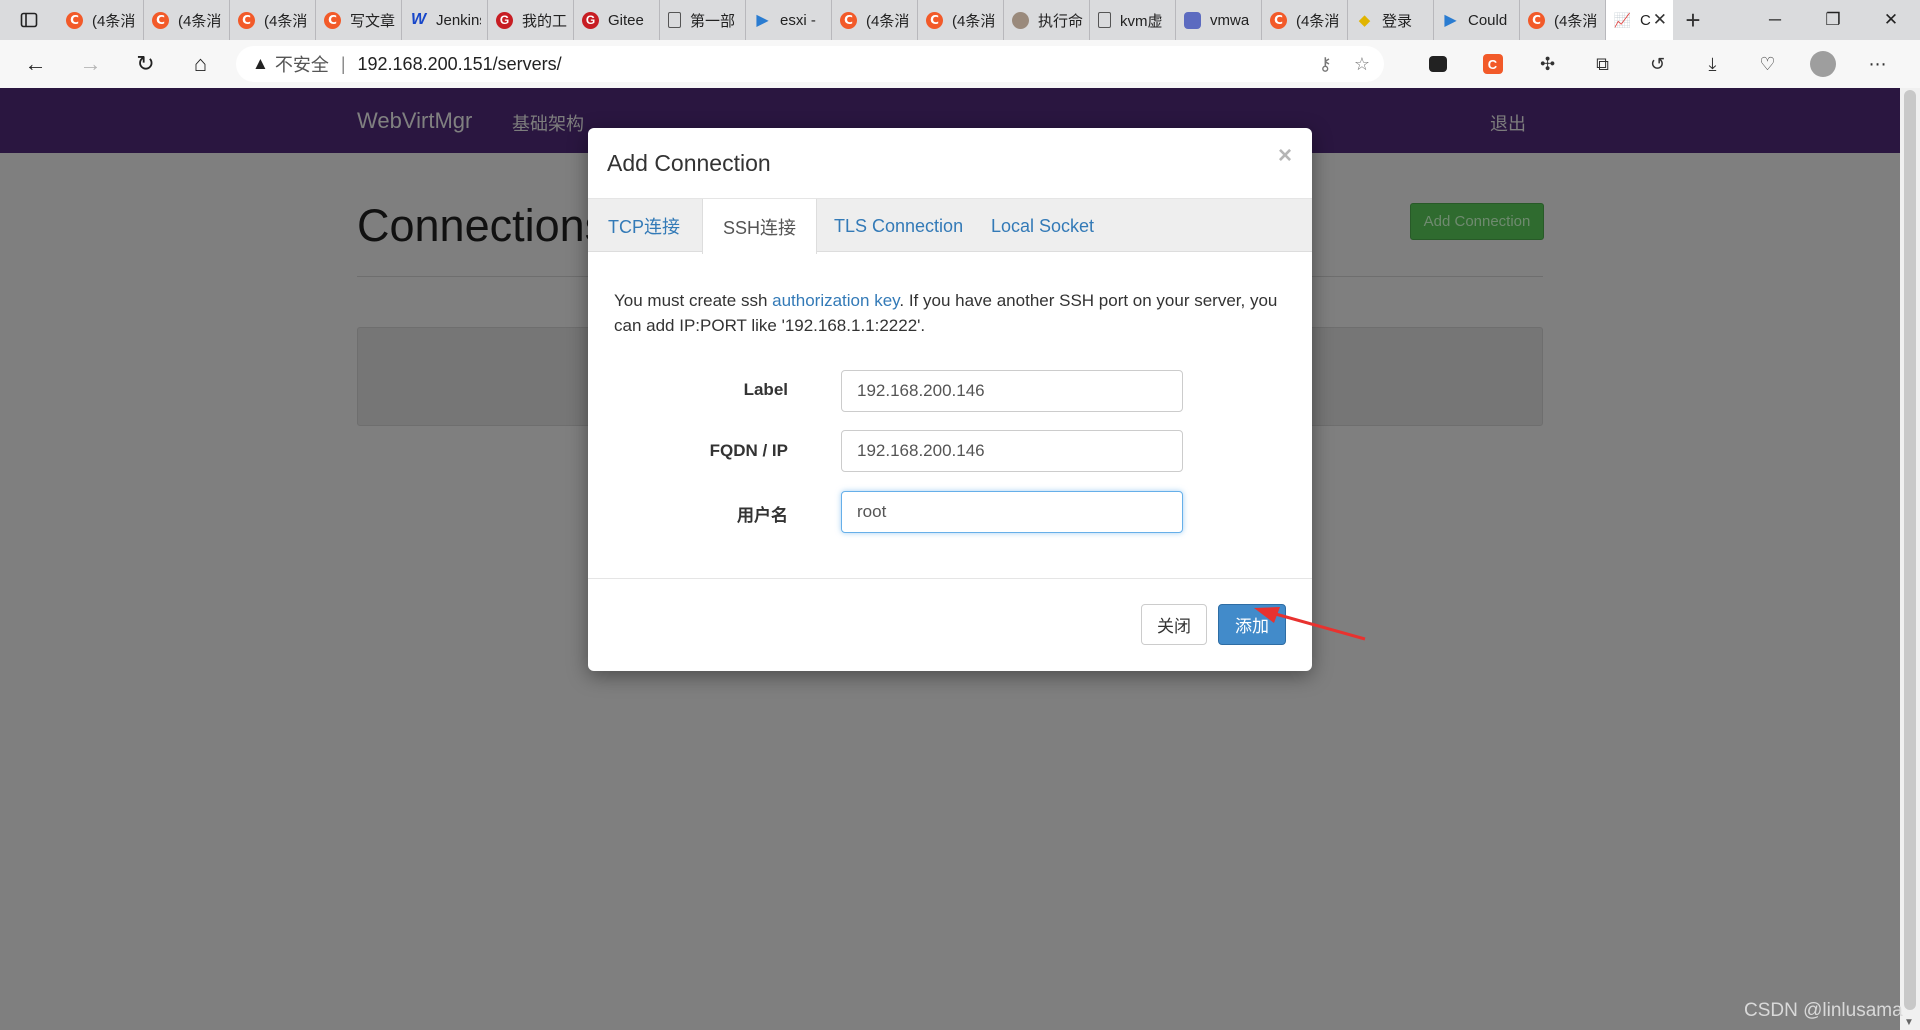 This screenshot has height=1030, width=1920. Describe the element at coordinates (950, 578) in the screenshot. I see `footer-divider` at that location.